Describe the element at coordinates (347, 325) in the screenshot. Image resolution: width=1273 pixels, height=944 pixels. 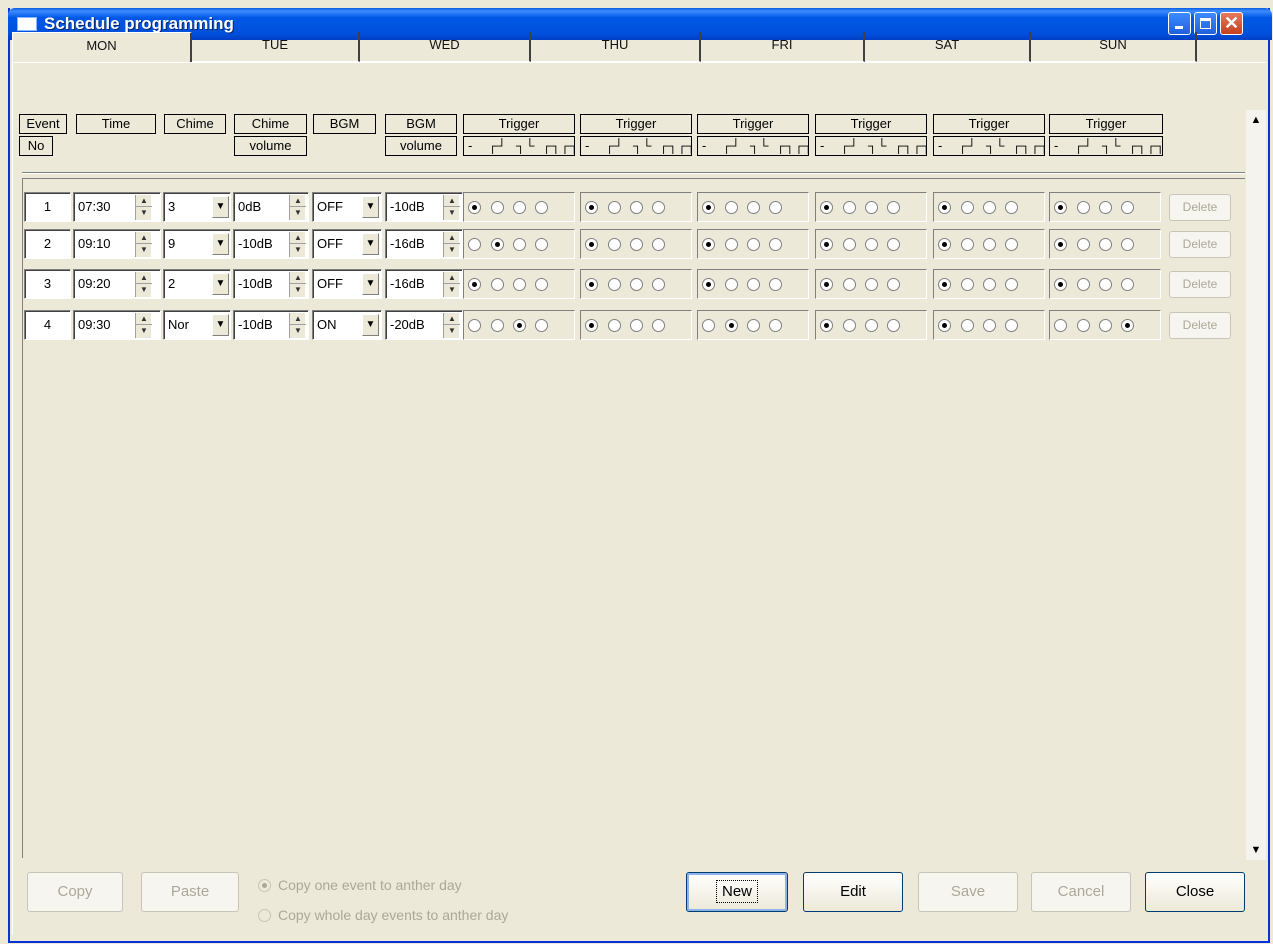
I see `bgm-select: ON ▼` at that location.